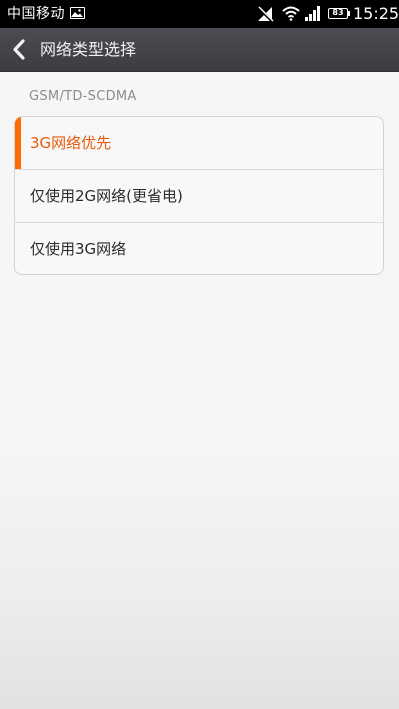 The height and width of the screenshot is (709, 399). What do you see at coordinates (313, 15) in the screenshot?
I see `cell-signal-icon` at bounding box center [313, 15].